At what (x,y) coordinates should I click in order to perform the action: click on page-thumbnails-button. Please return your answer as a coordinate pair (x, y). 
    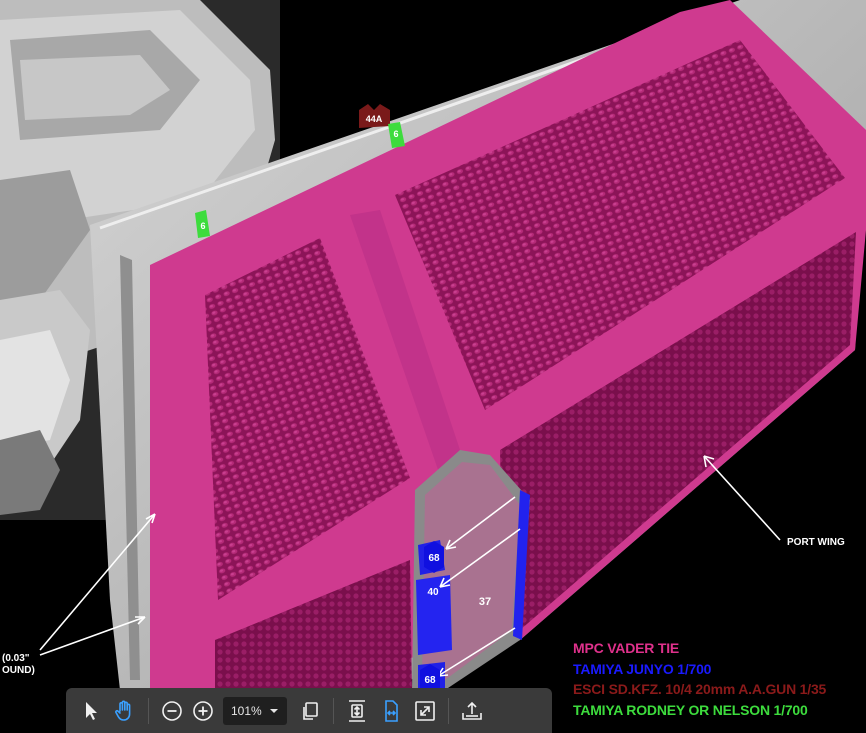
    Looking at the image, I should click on (310, 711).